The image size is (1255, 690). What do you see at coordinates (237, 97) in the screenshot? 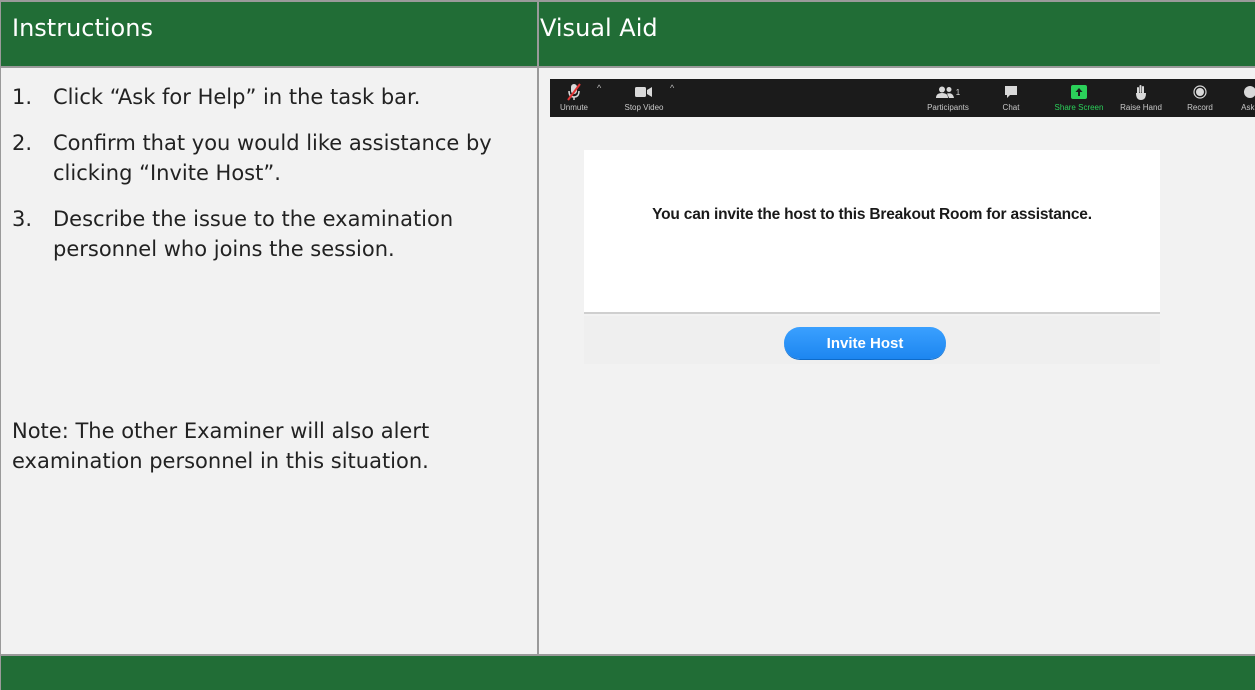
I see `step-text: Click “Ask for Help” in the task bar.` at bounding box center [237, 97].